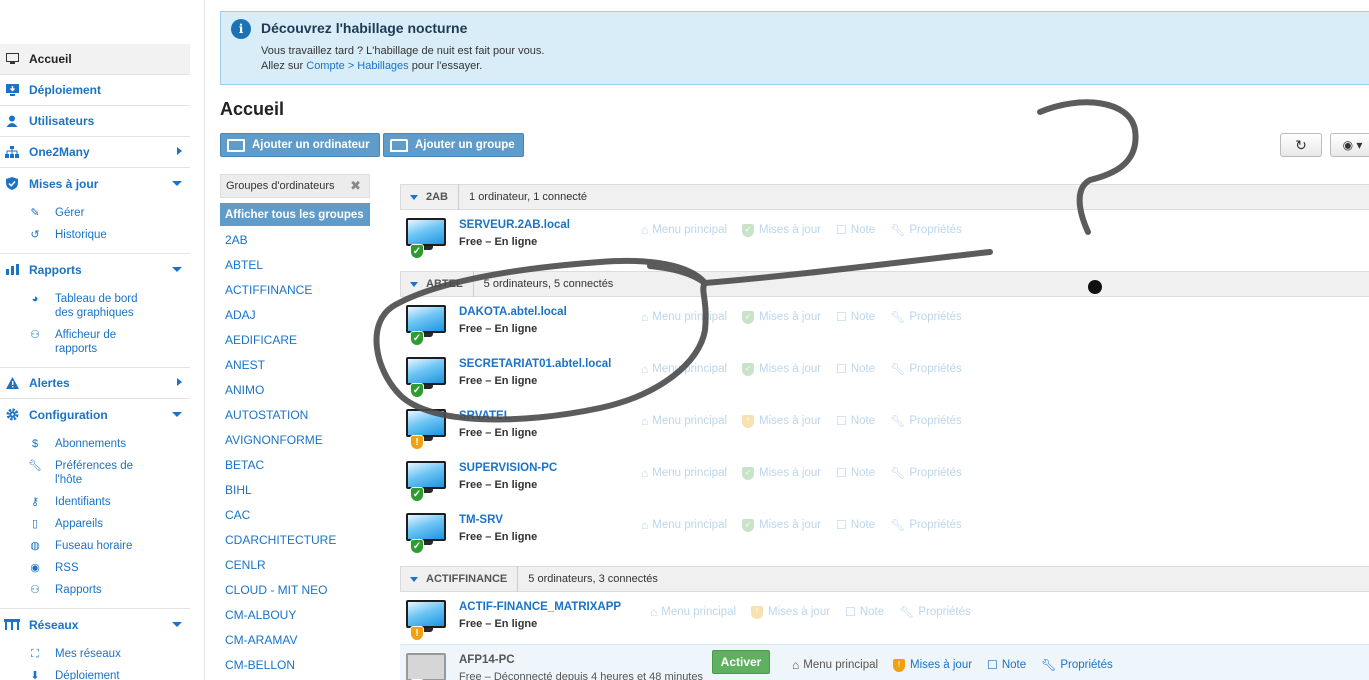 The height and width of the screenshot is (680, 1369). Describe the element at coordinates (513, 312) in the screenshot. I see `computer-name-link: DAKOTA.abtel.local` at that location.